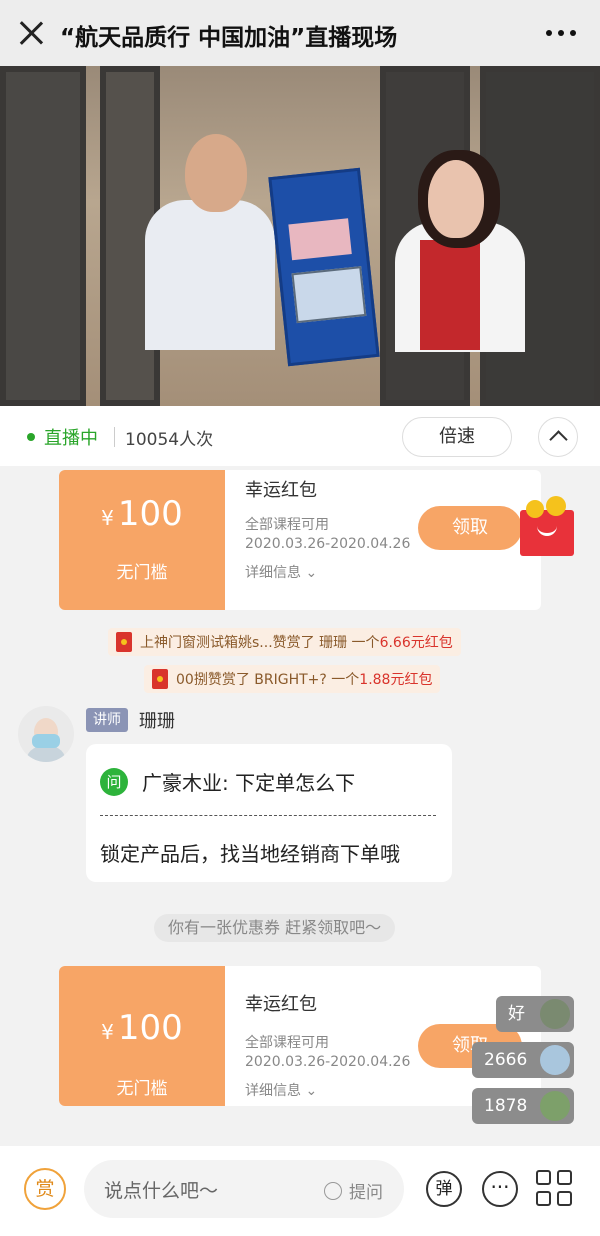 This screenshot has width=600, height=1236. Describe the element at coordinates (161, 1191) in the screenshot. I see `comment-placeholder: 说点什么吧～` at that location.